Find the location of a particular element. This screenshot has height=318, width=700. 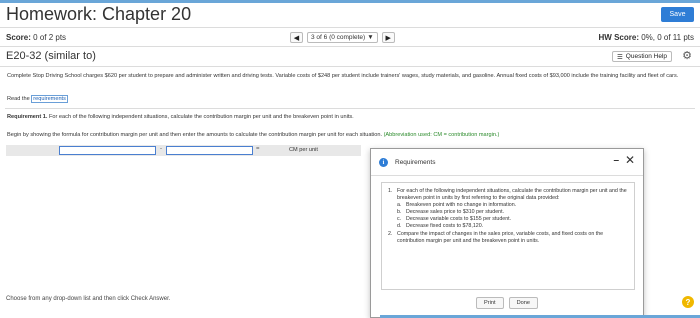

minus-sign: - is located at coordinates (161, 149).